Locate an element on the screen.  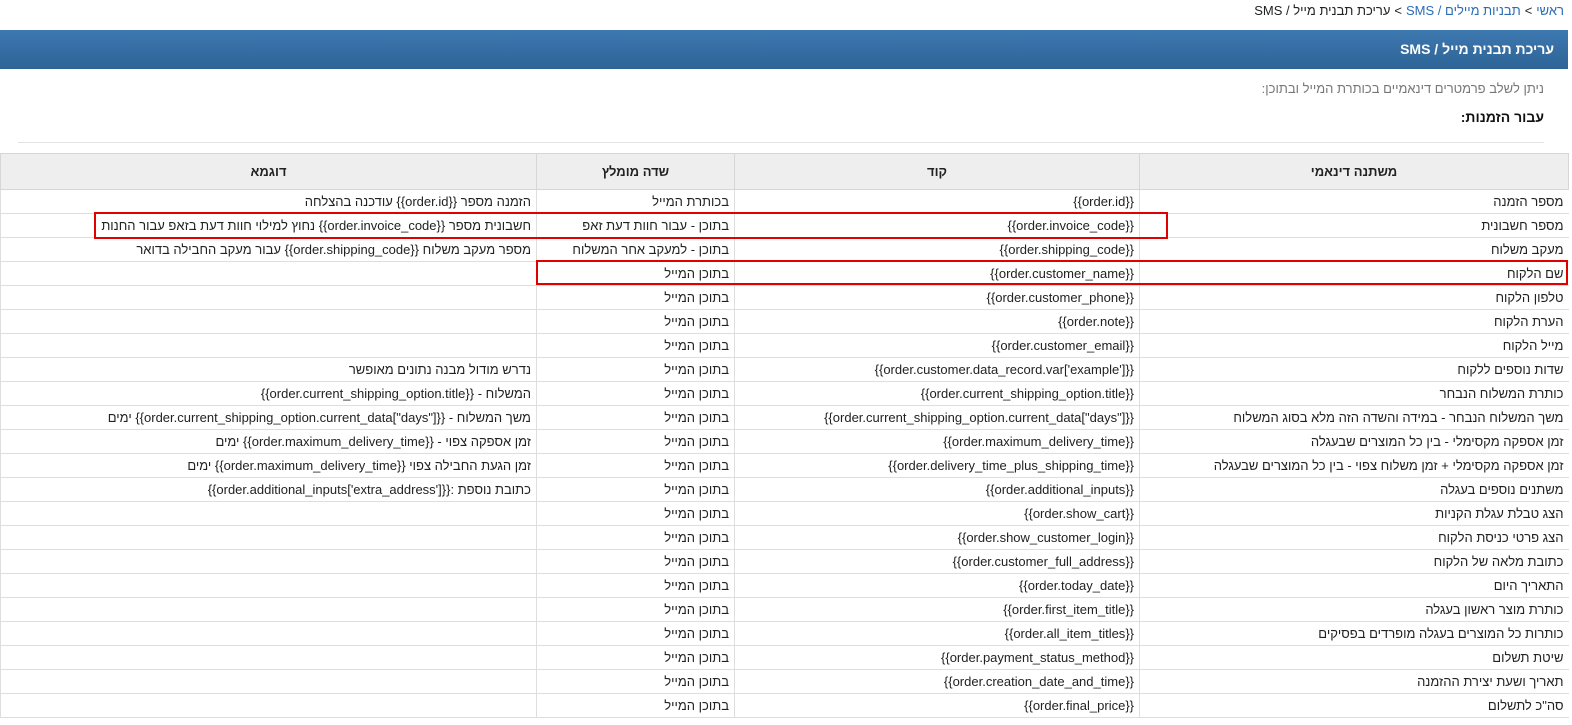
column-header-recommended-field: שדה מומלץ is located at coordinates (635, 171).